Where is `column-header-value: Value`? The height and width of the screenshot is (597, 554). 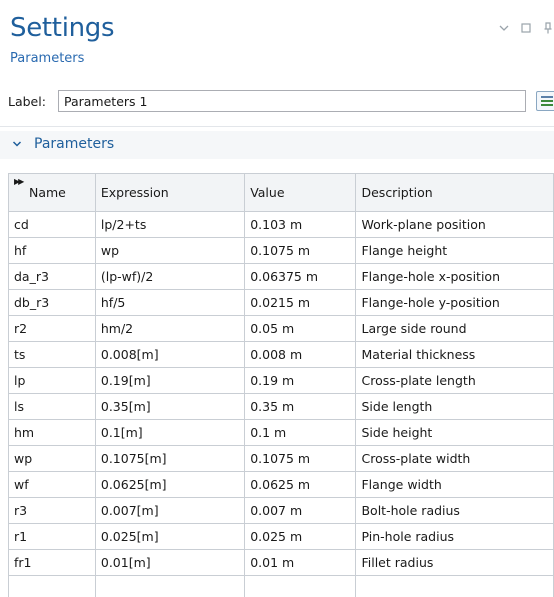 column-header-value: Value is located at coordinates (300, 192).